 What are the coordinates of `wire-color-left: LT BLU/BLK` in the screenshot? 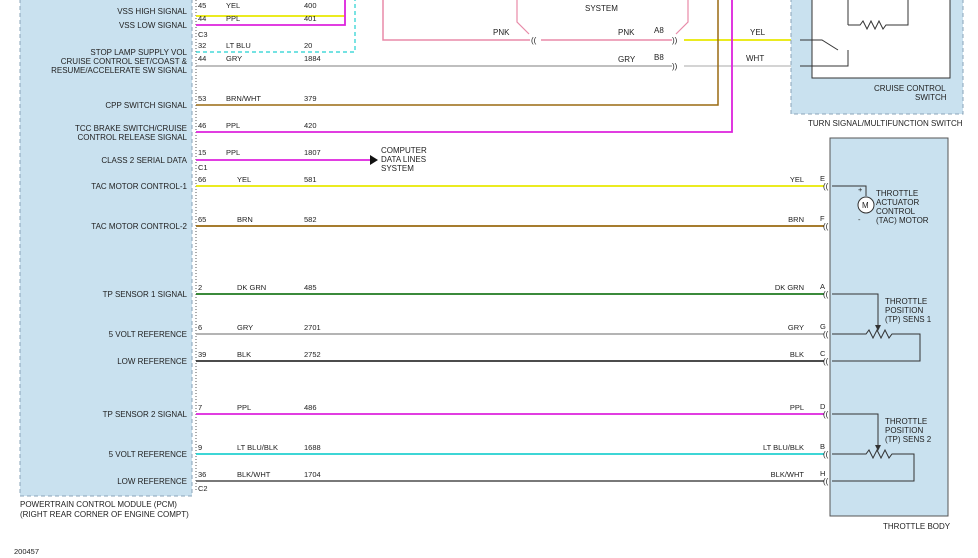 It's located at (257, 447).